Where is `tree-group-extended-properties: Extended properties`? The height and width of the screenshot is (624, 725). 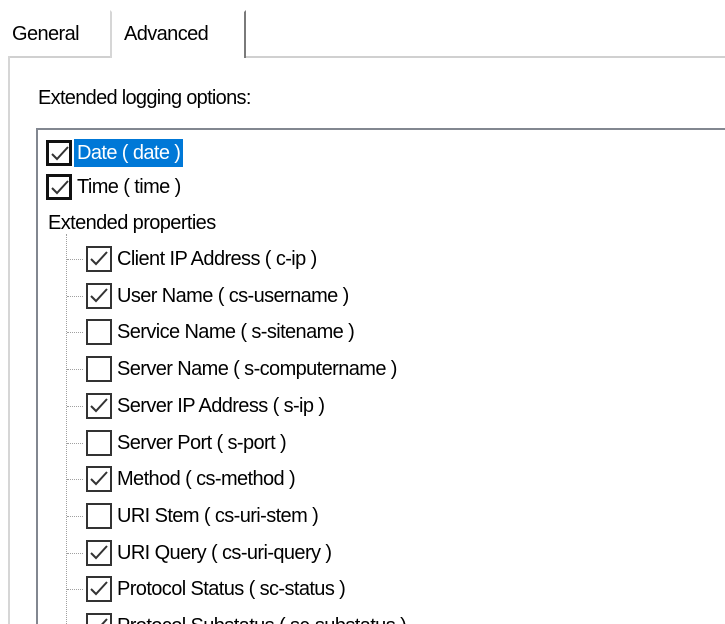
tree-group-extended-properties: Extended properties is located at coordinates (132, 223).